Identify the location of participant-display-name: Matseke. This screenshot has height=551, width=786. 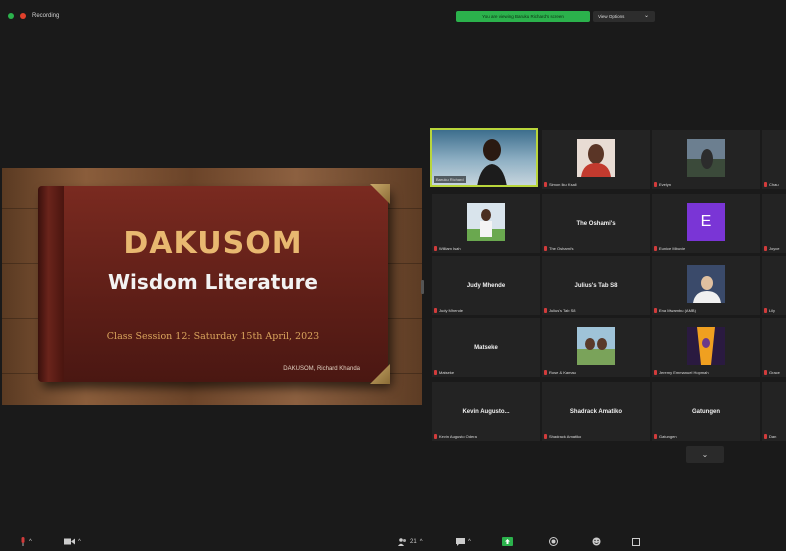
(486, 347).